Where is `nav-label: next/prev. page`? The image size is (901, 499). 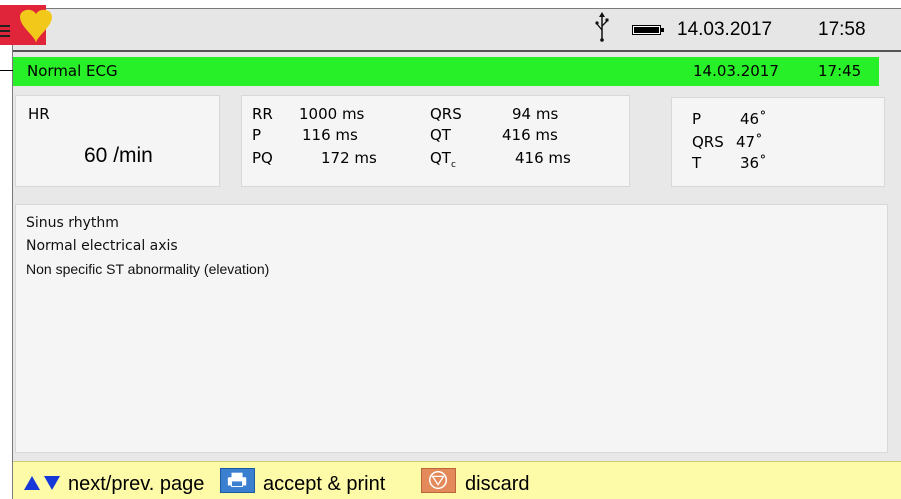 nav-label: next/prev. page is located at coordinates (136, 484).